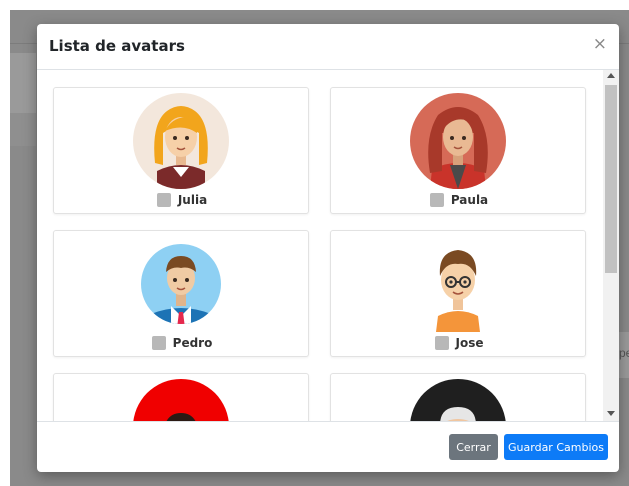 This screenshot has width=629, height=486. I want to click on modal-scrollbar, so click(611, 245).